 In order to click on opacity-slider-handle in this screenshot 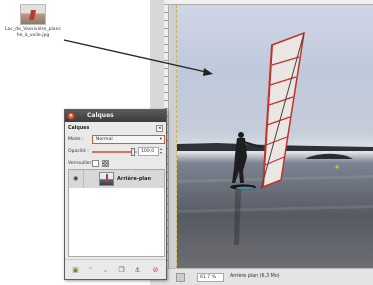, I will do `click(133, 152)`.